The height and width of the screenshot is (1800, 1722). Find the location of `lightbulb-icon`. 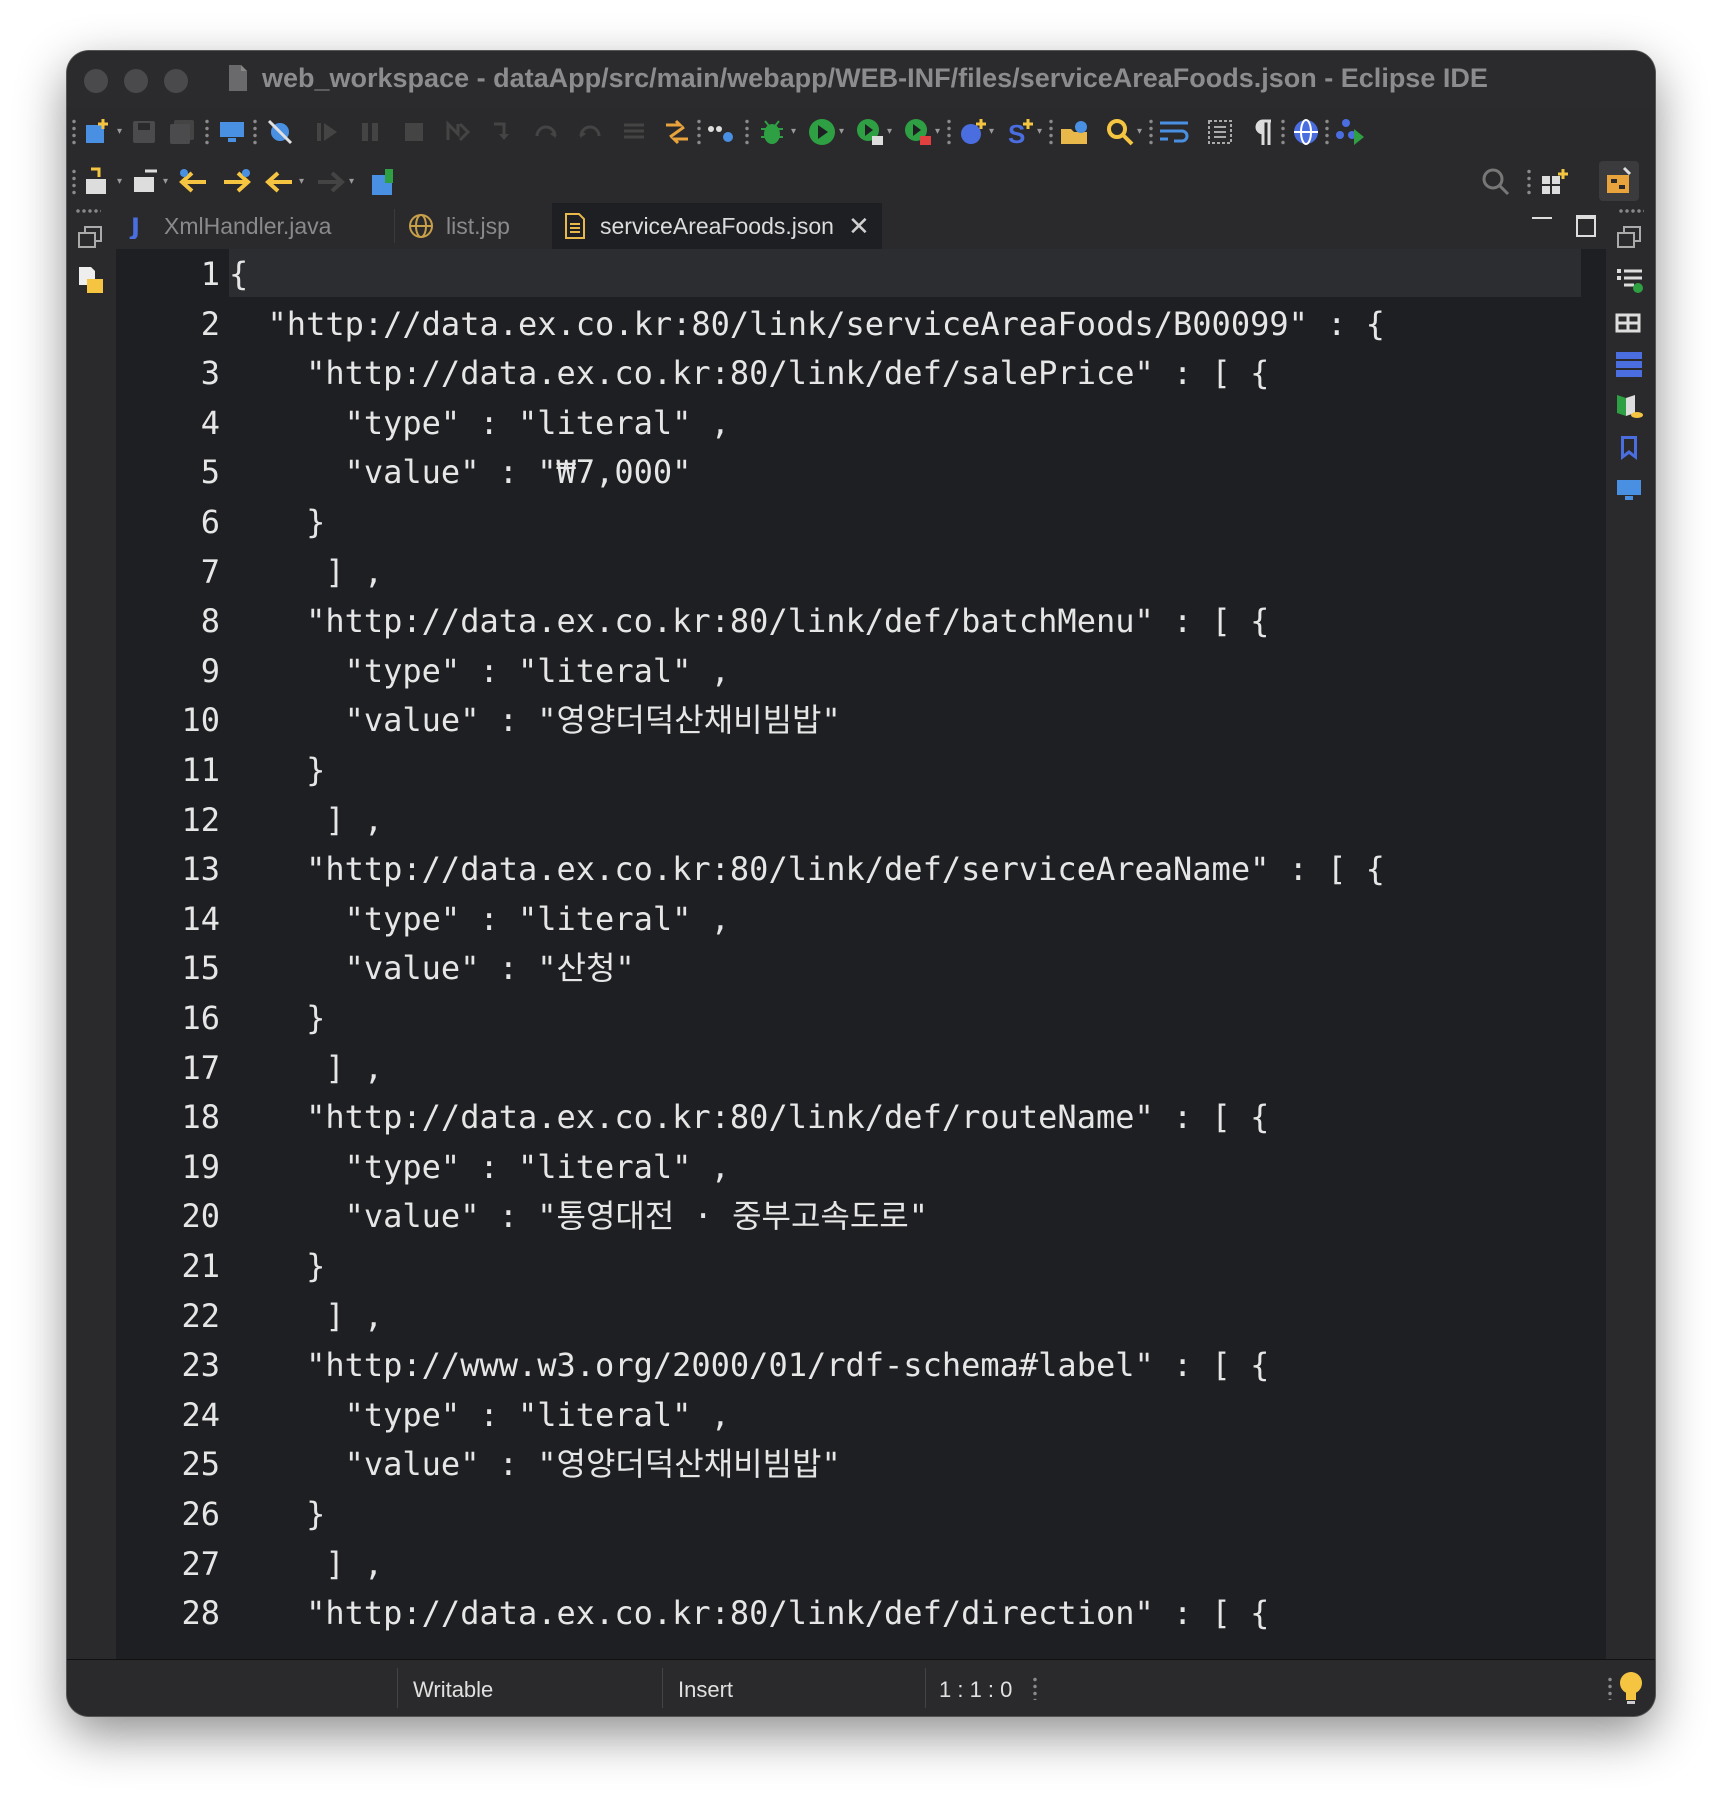

lightbulb-icon is located at coordinates (1631, 1691).